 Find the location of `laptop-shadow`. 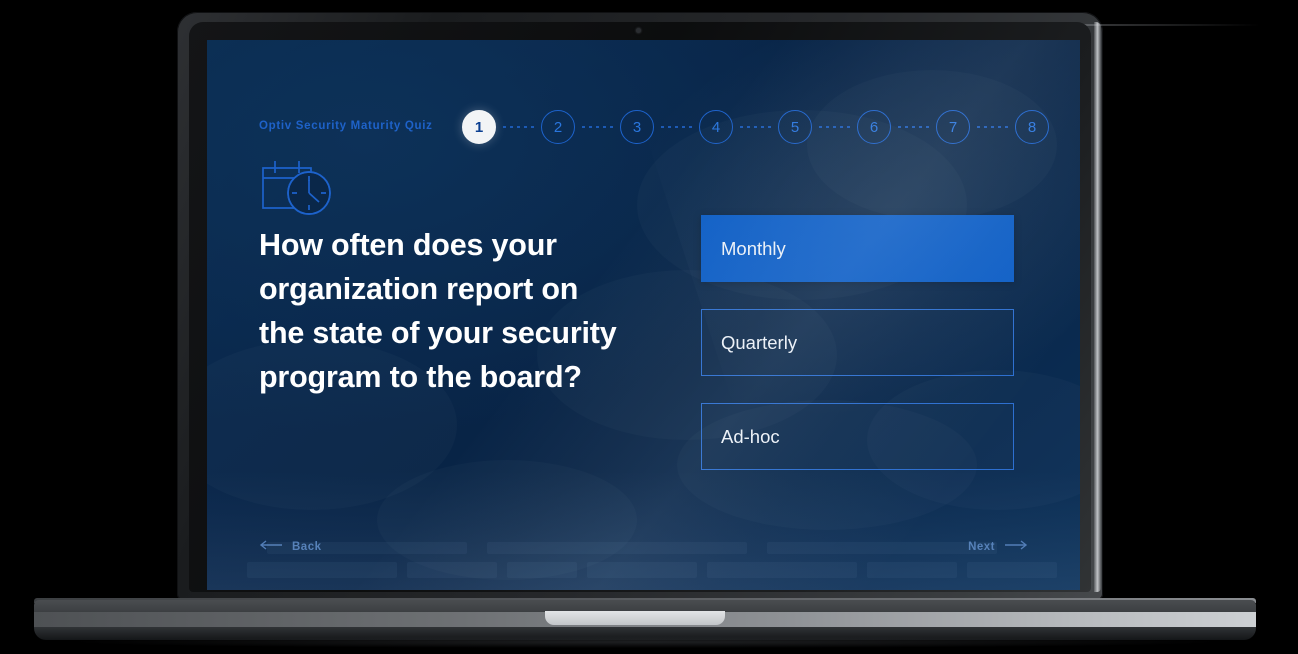

laptop-shadow is located at coordinates (645, 642).